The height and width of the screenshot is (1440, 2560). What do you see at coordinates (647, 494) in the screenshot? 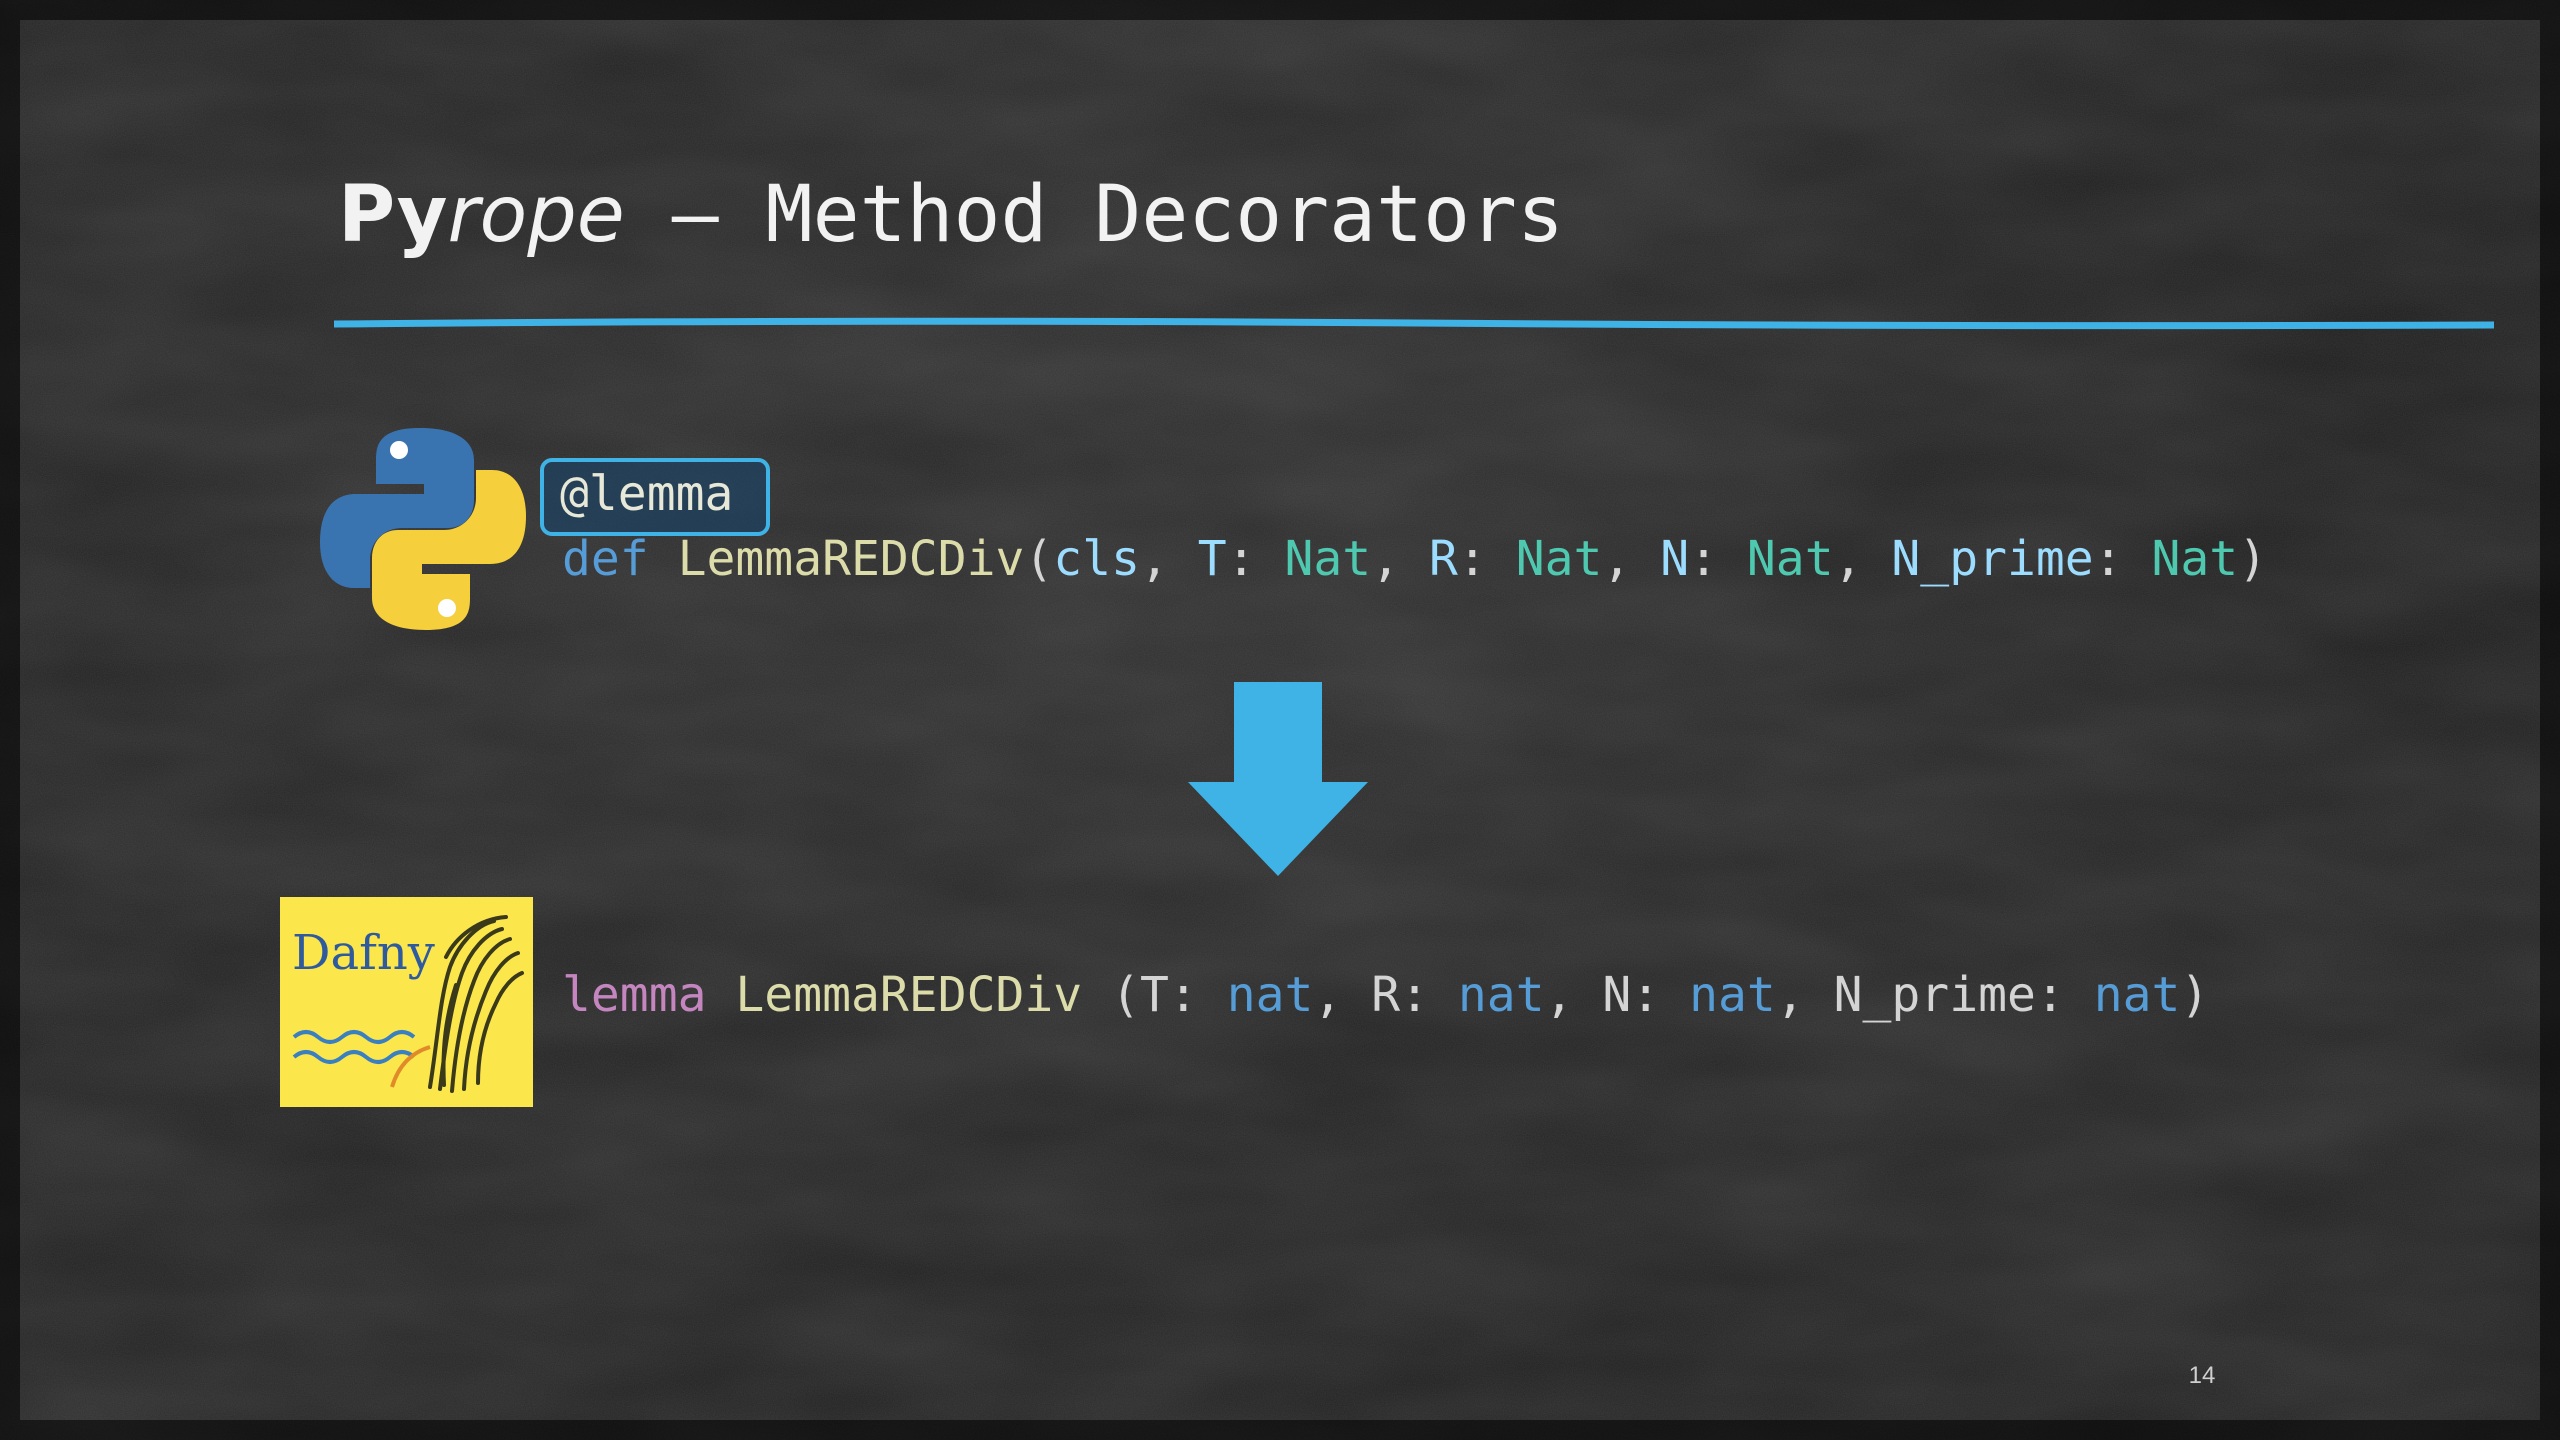
I see `decorator-text: @lemma` at bounding box center [647, 494].